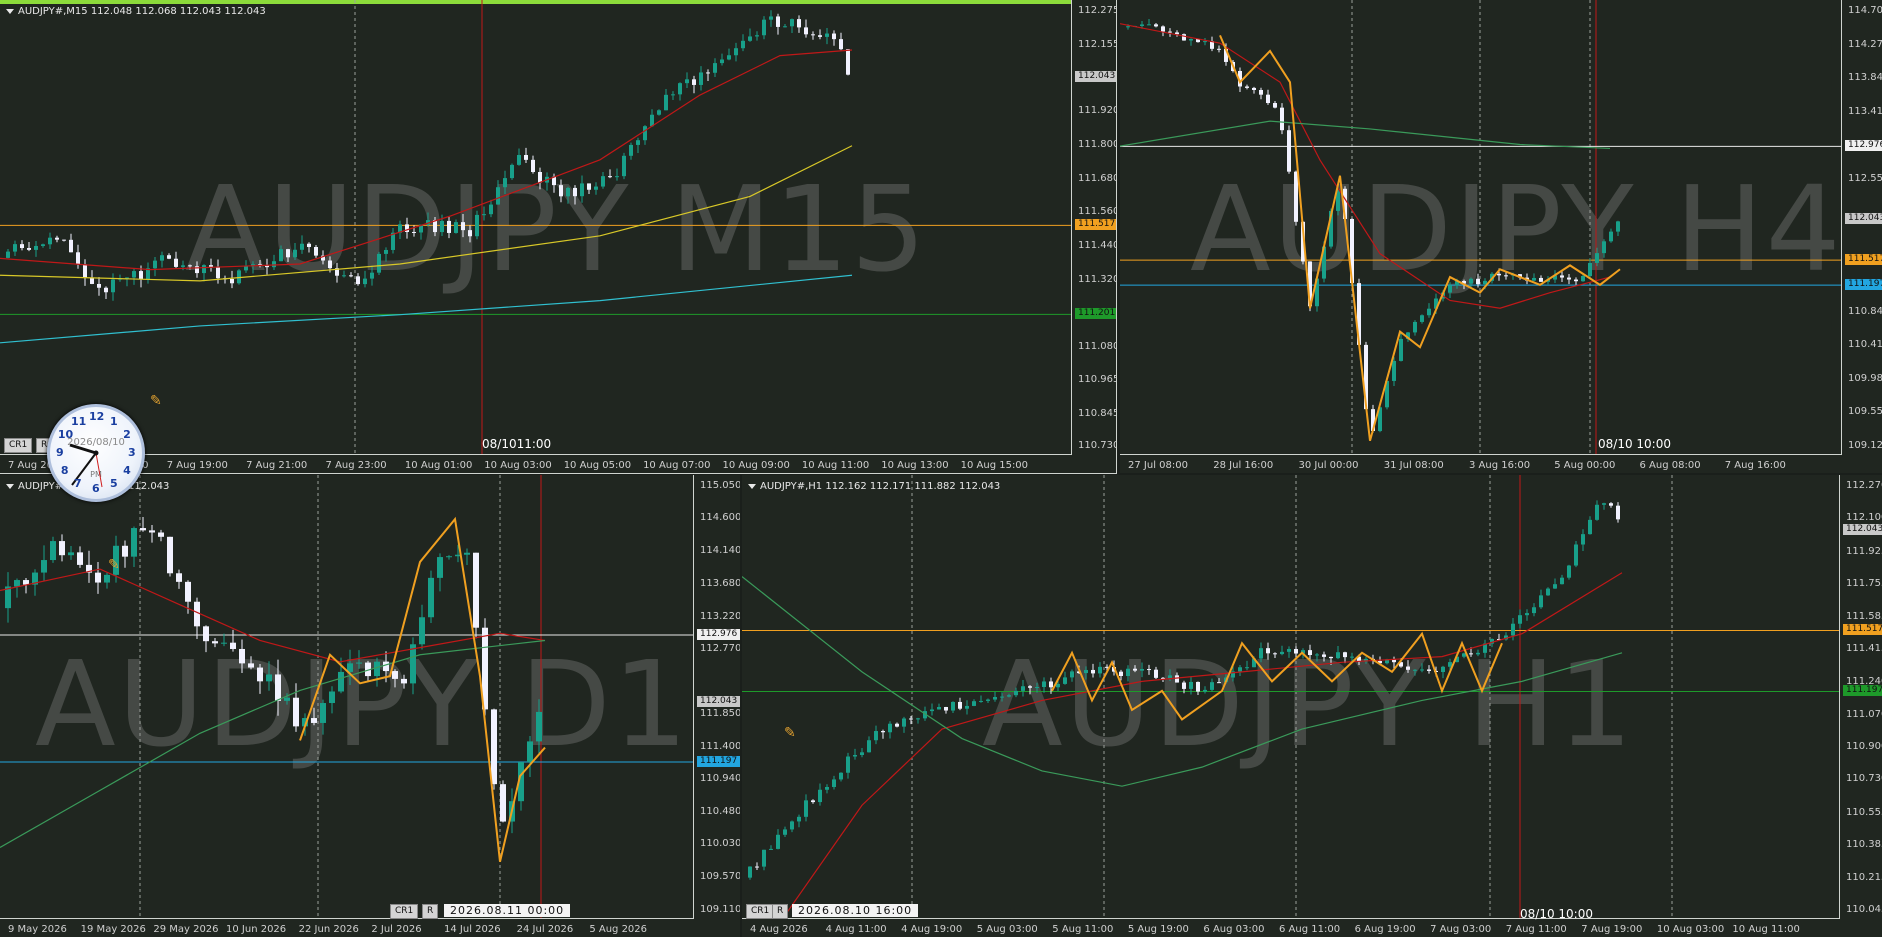  What do you see at coordinates (835, 465) in the screenshot?
I see `time-tick: 10 Aug 11:00` at bounding box center [835, 465].